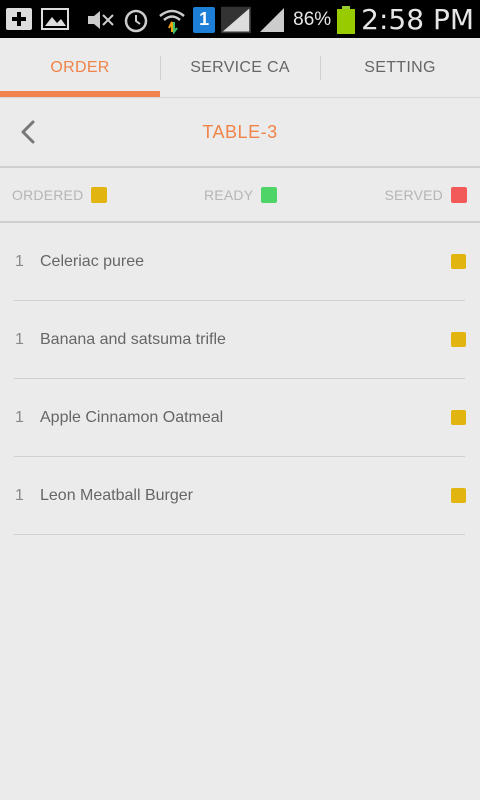  I want to click on chevron-left-icon, so click(28, 132).